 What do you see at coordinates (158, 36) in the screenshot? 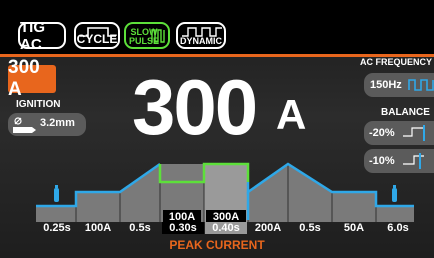
I see `pulse-wave-icon` at bounding box center [158, 36].